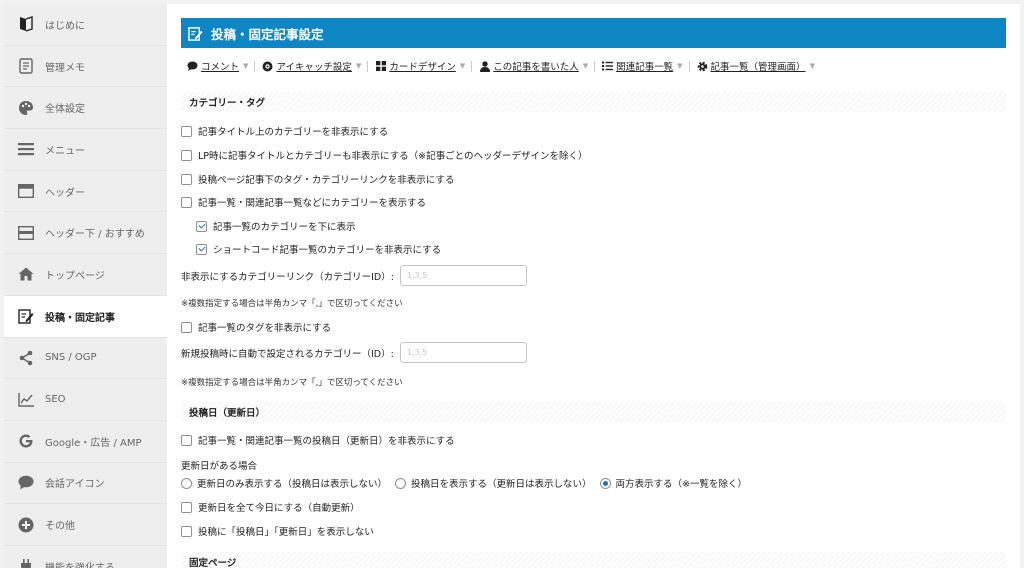  Describe the element at coordinates (702, 66) in the screenshot. I see `gear-icon` at that location.